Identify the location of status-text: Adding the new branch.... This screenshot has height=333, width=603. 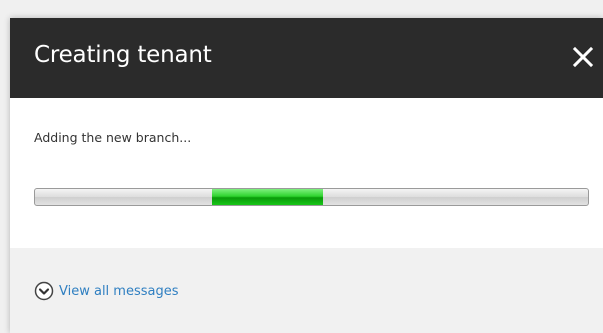
(113, 137).